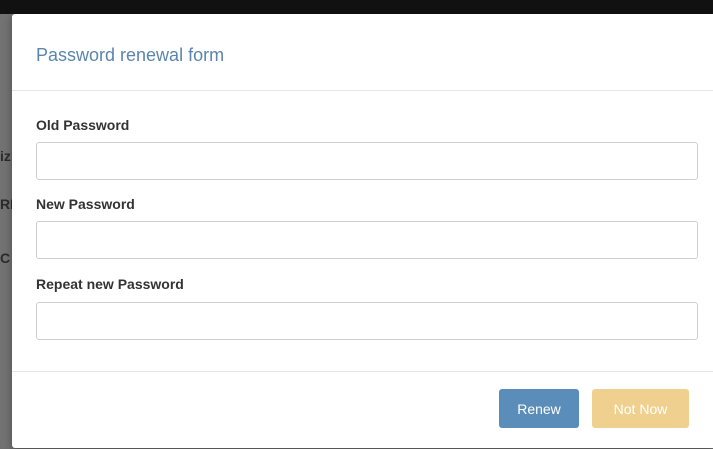 The height and width of the screenshot is (449, 713). Describe the element at coordinates (356, 7) in the screenshot. I see `background-top-bar` at that location.